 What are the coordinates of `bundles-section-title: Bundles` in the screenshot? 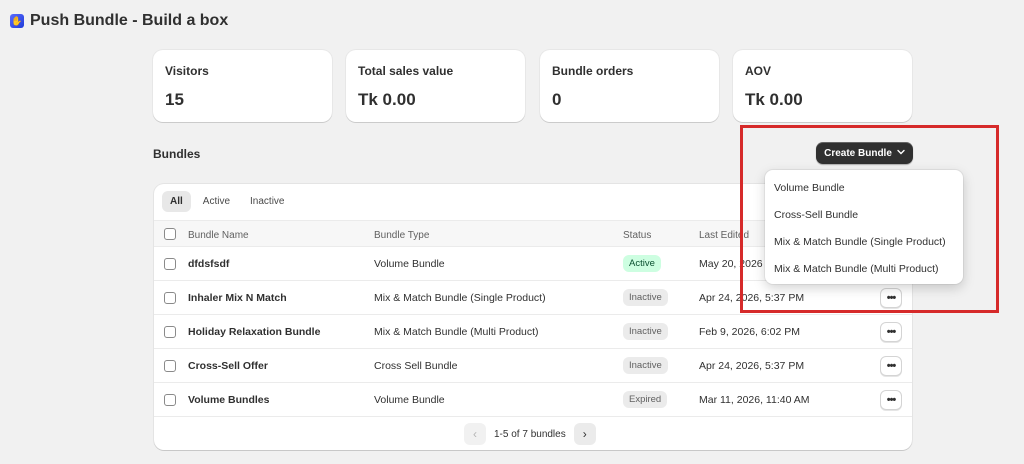 It's located at (177, 154).